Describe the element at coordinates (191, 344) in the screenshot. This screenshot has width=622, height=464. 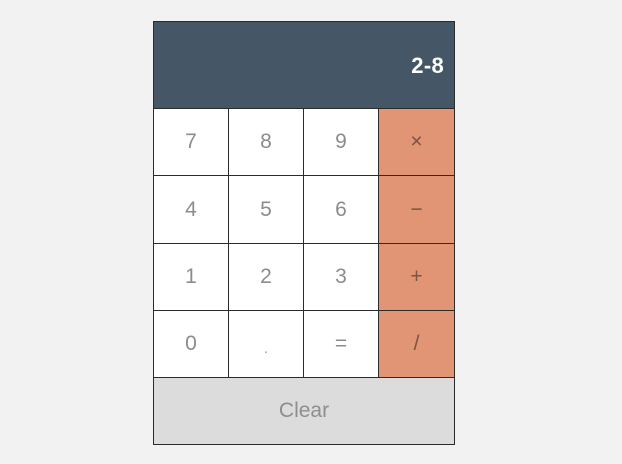
I see `key-0: 0` at that location.